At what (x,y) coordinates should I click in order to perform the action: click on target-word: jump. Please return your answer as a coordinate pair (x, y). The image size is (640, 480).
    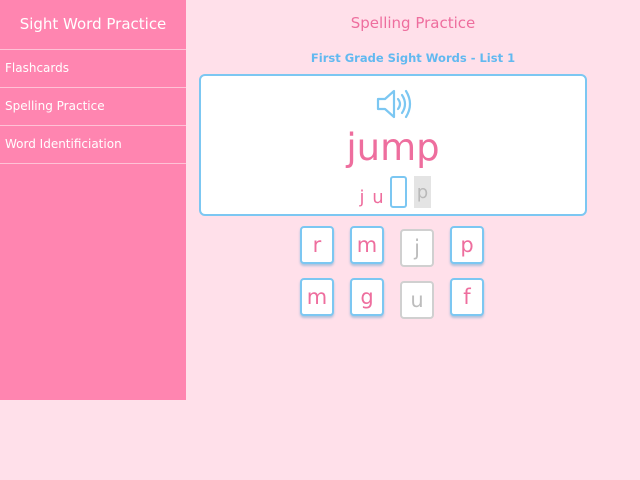
    Looking at the image, I should click on (393, 147).